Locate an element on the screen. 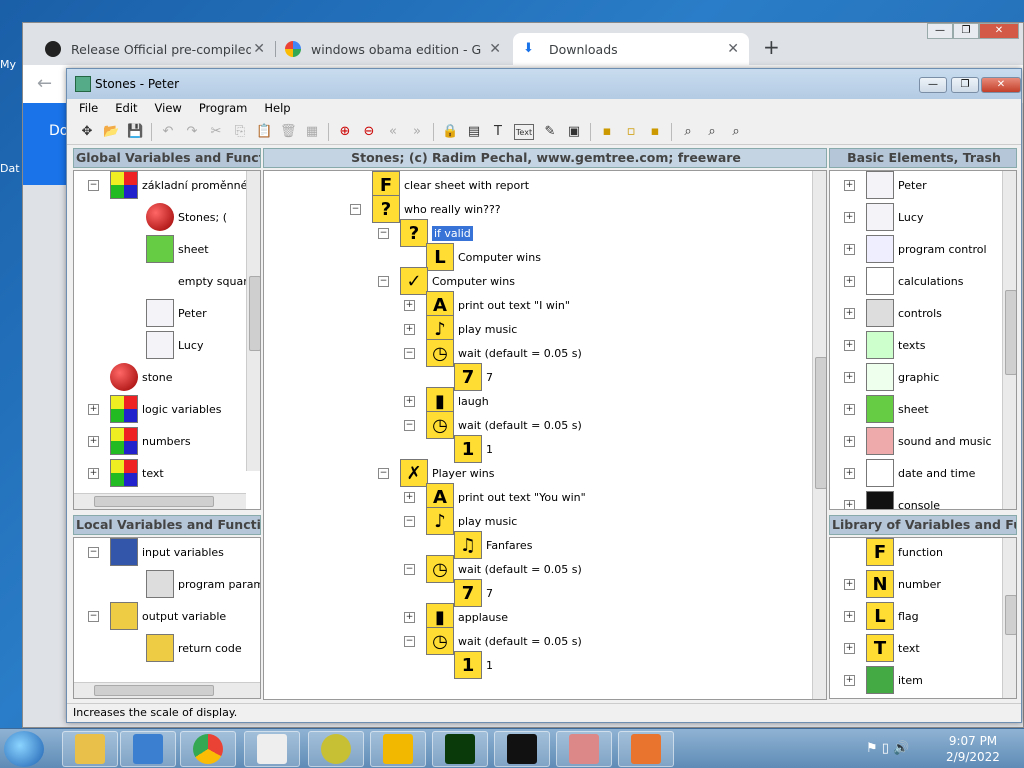 Image resolution: width=1024 pixels, height=768 pixels. menu-view: View is located at coordinates (168, 109).